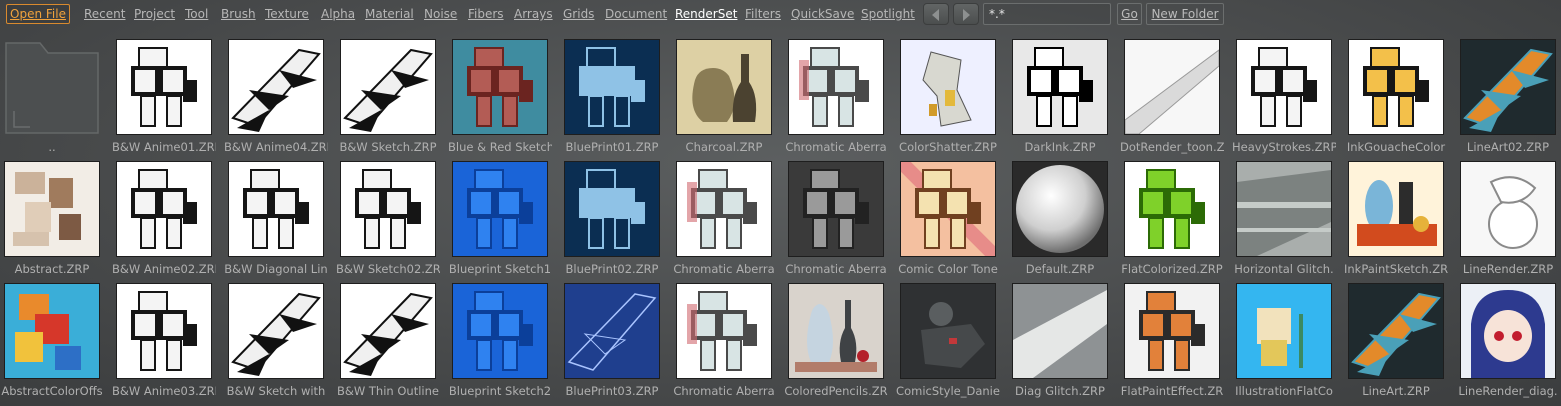 The width and height of the screenshot is (1561, 406). I want to click on parent-folder, so click(52, 87).